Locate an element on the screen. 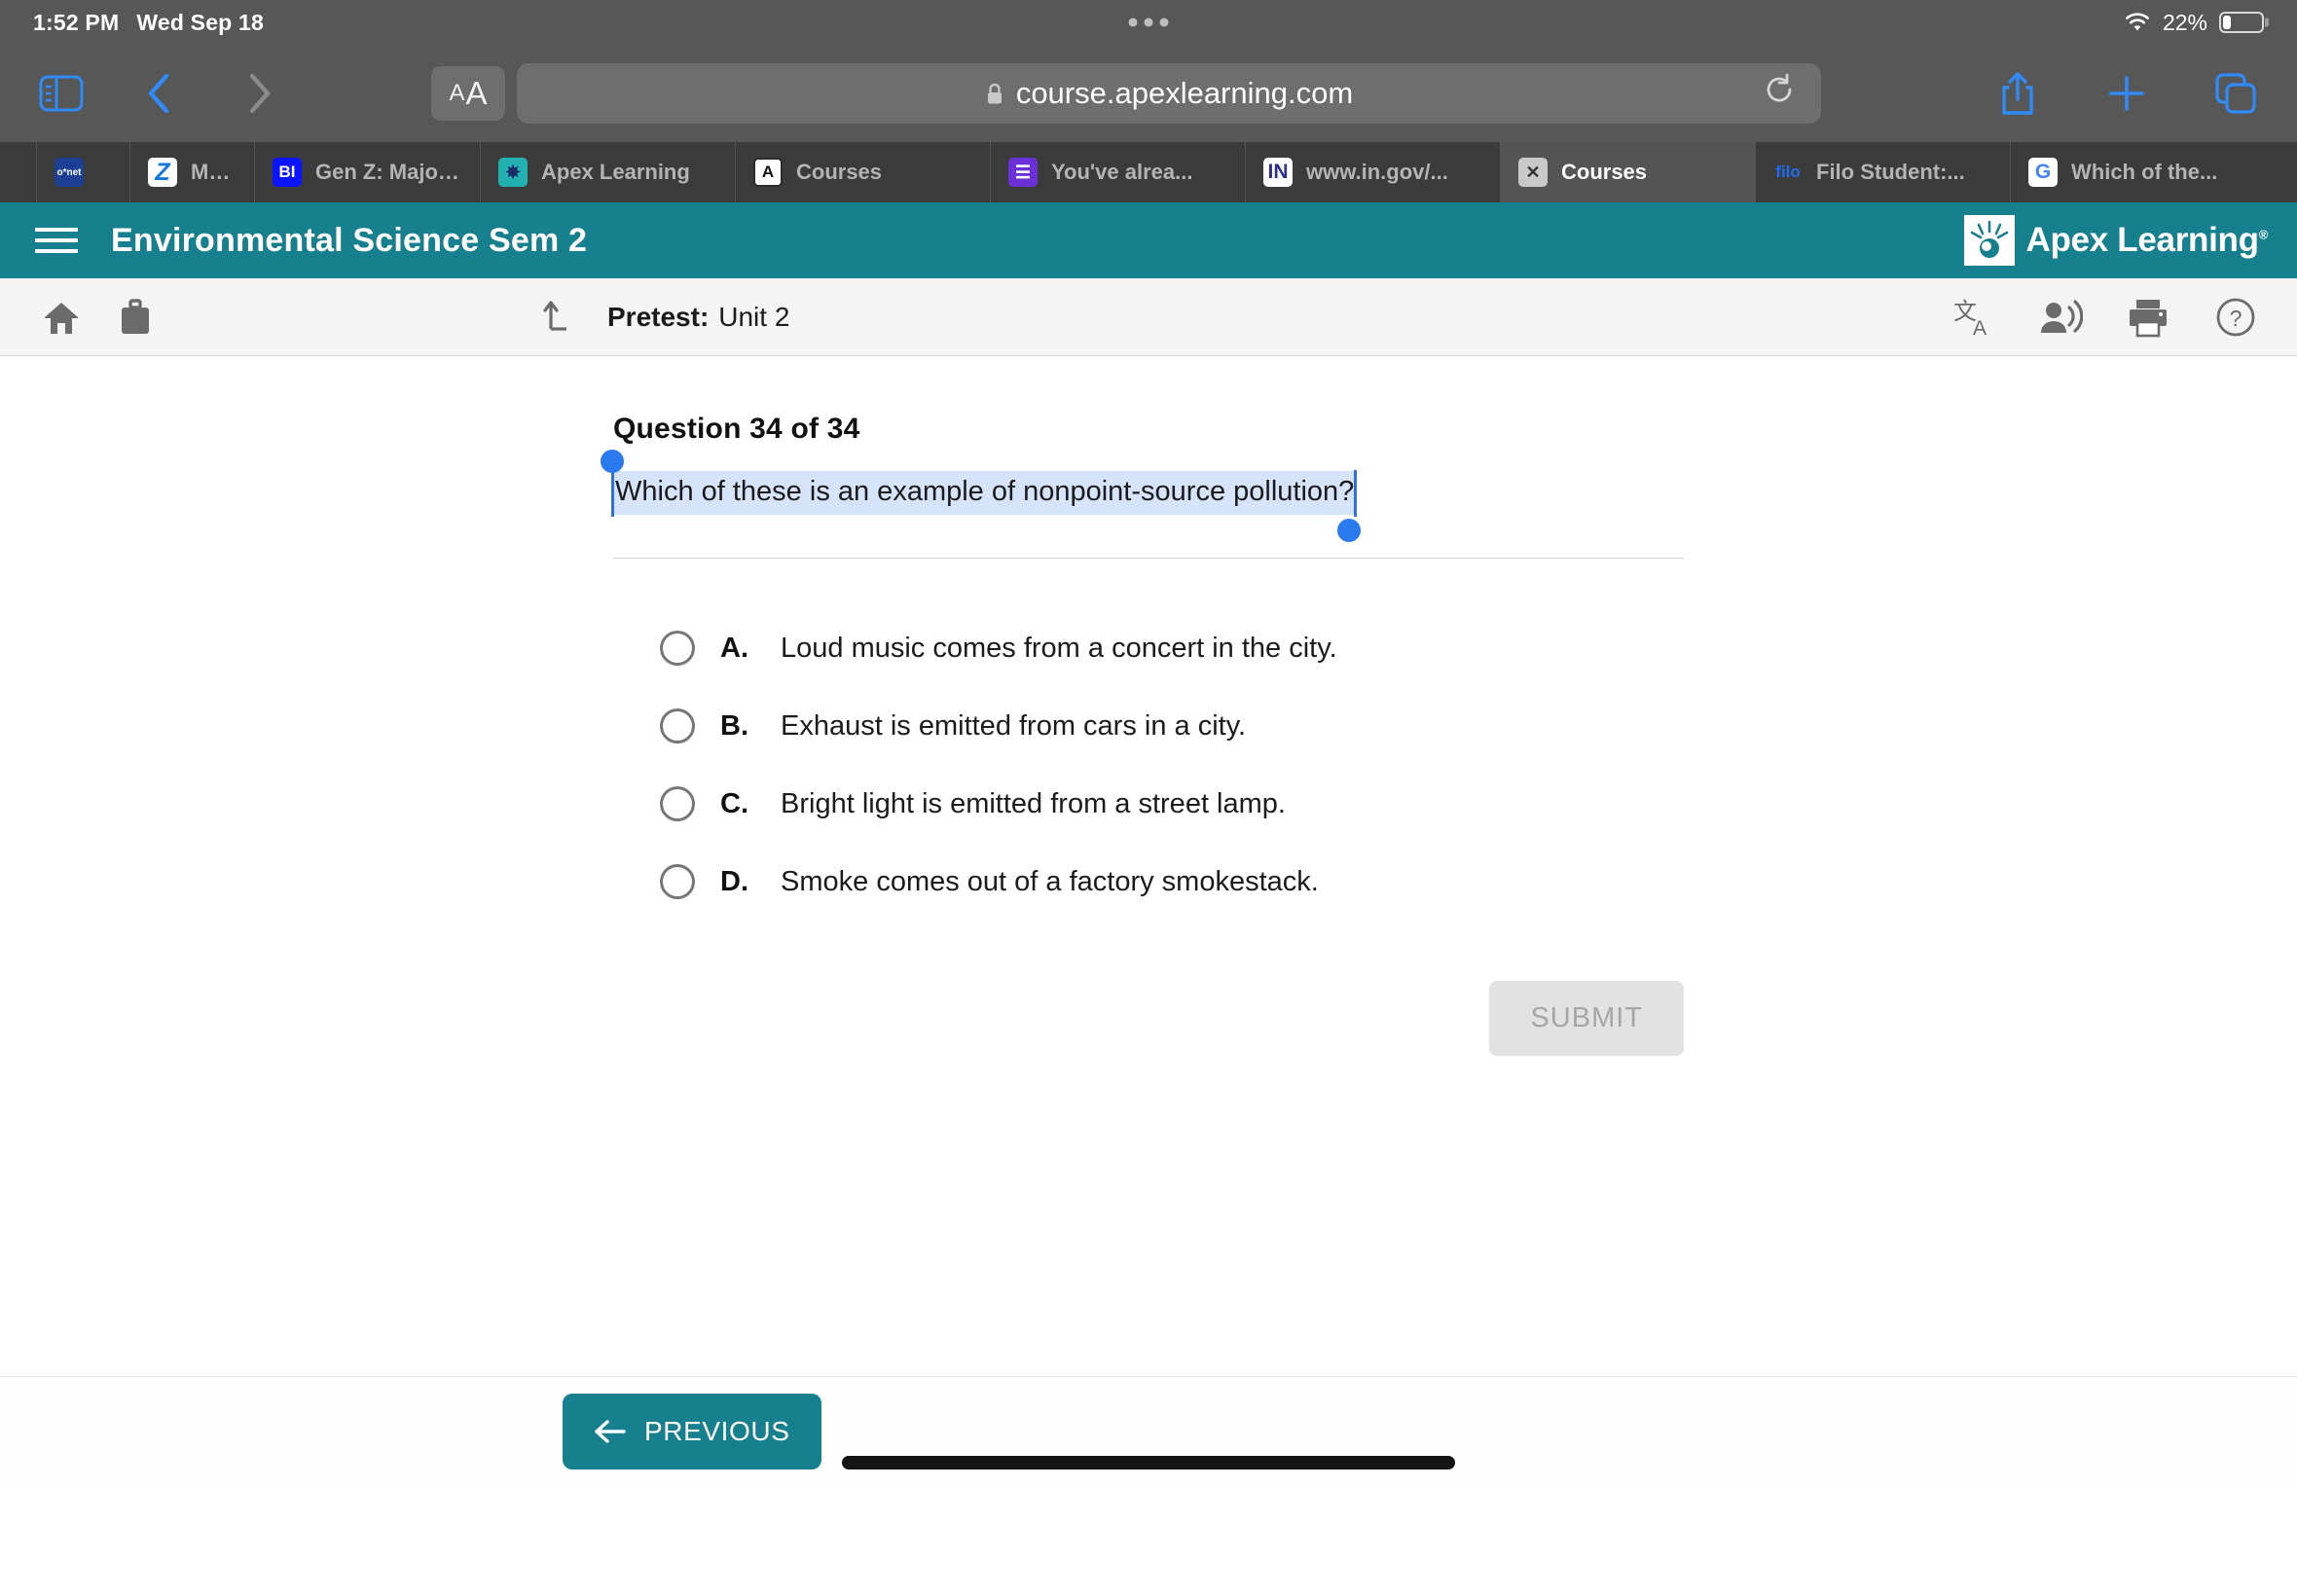 The image size is (2297, 1596). browser-tab: o*net is located at coordinates (83, 172).